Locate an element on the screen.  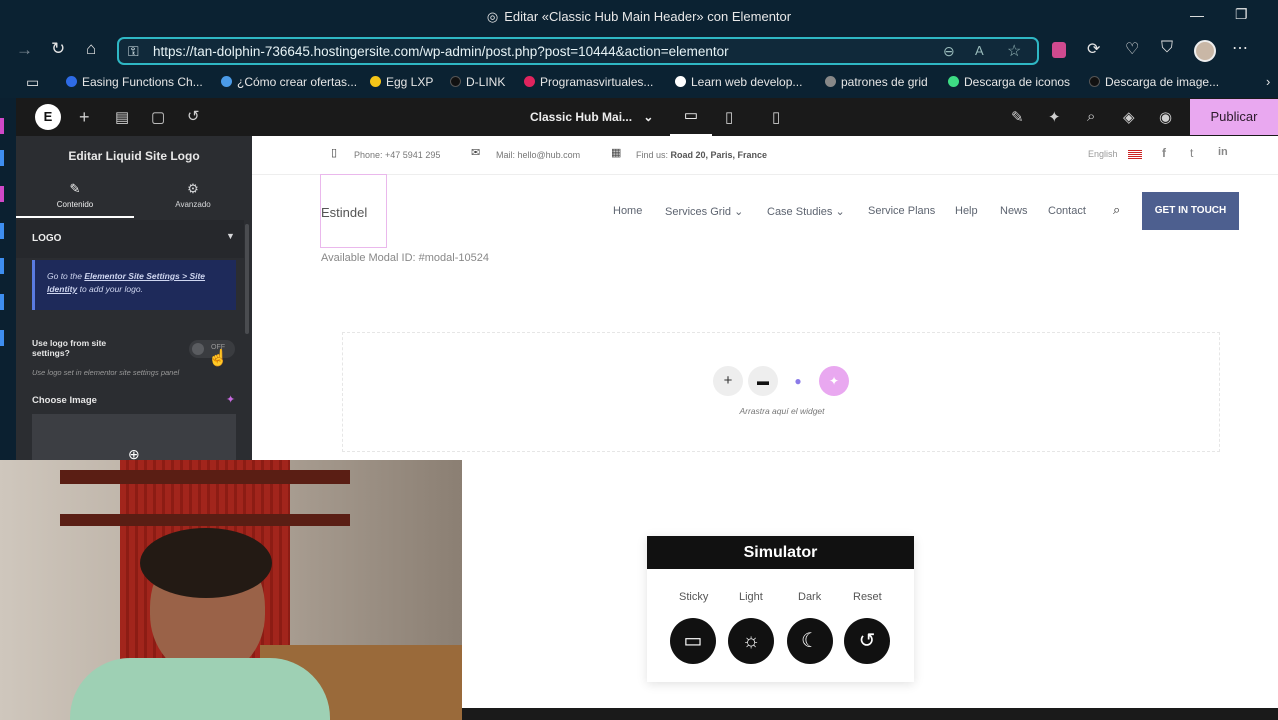
nav-services-grid: Services Grid ⌄ is located at coordinates (704, 211).